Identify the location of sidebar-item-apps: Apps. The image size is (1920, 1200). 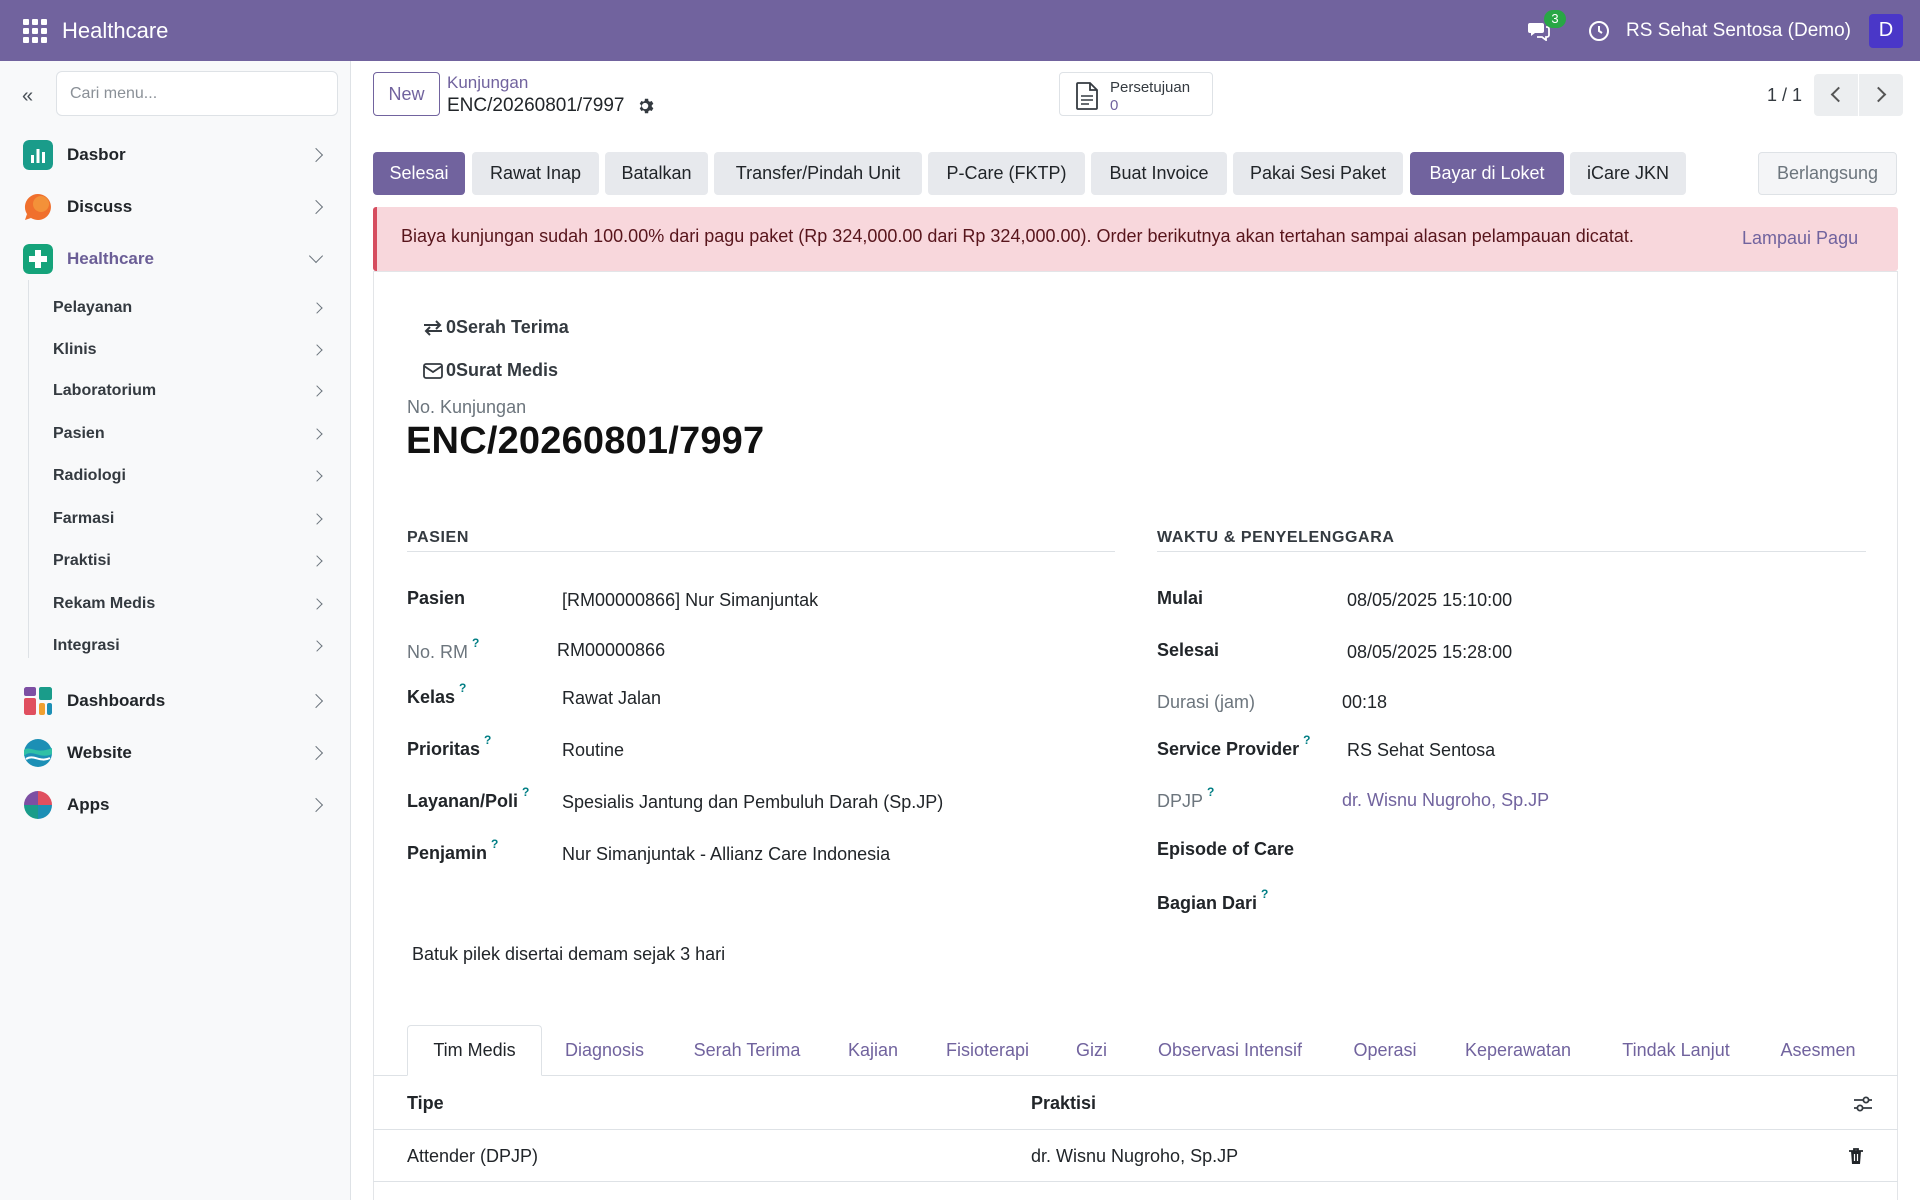
(175, 805).